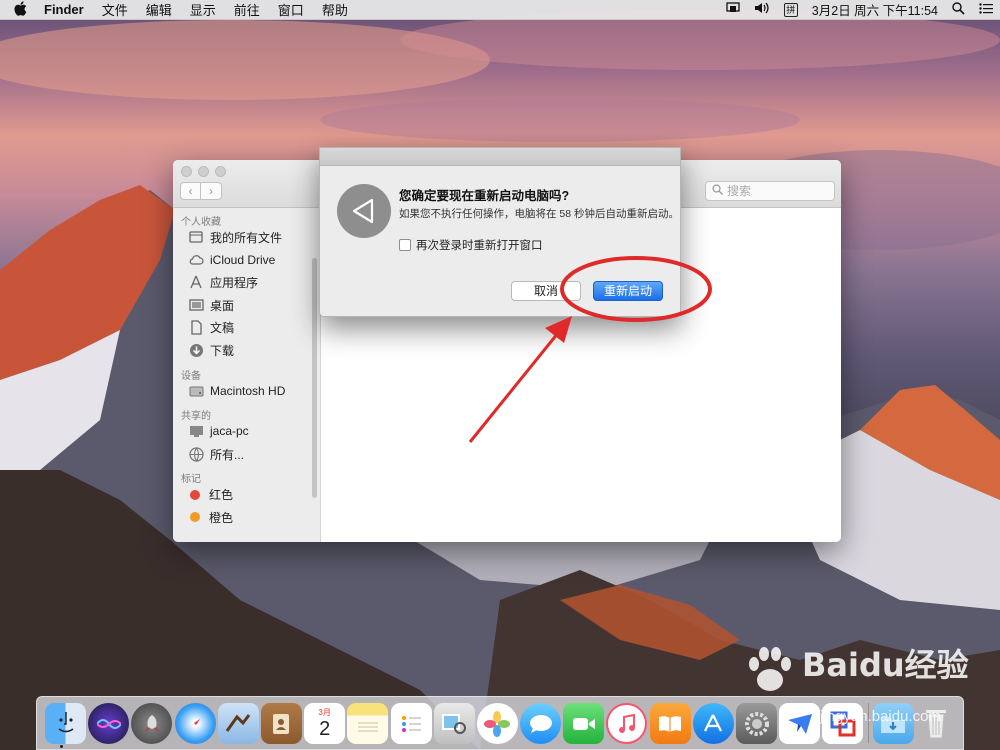  Describe the element at coordinates (109, 723) in the screenshot. I see `siri-icon` at that location.